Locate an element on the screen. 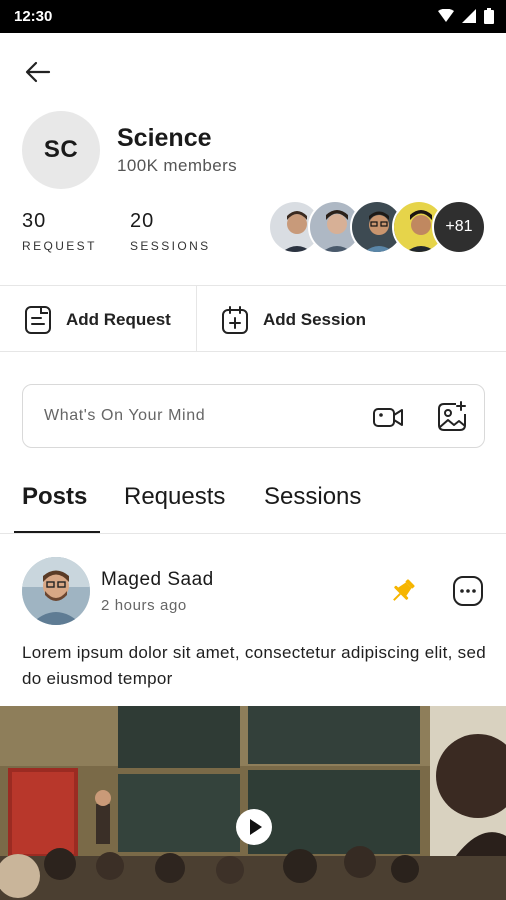 This screenshot has height=900, width=506. tab-posts: Posts is located at coordinates (54, 497).